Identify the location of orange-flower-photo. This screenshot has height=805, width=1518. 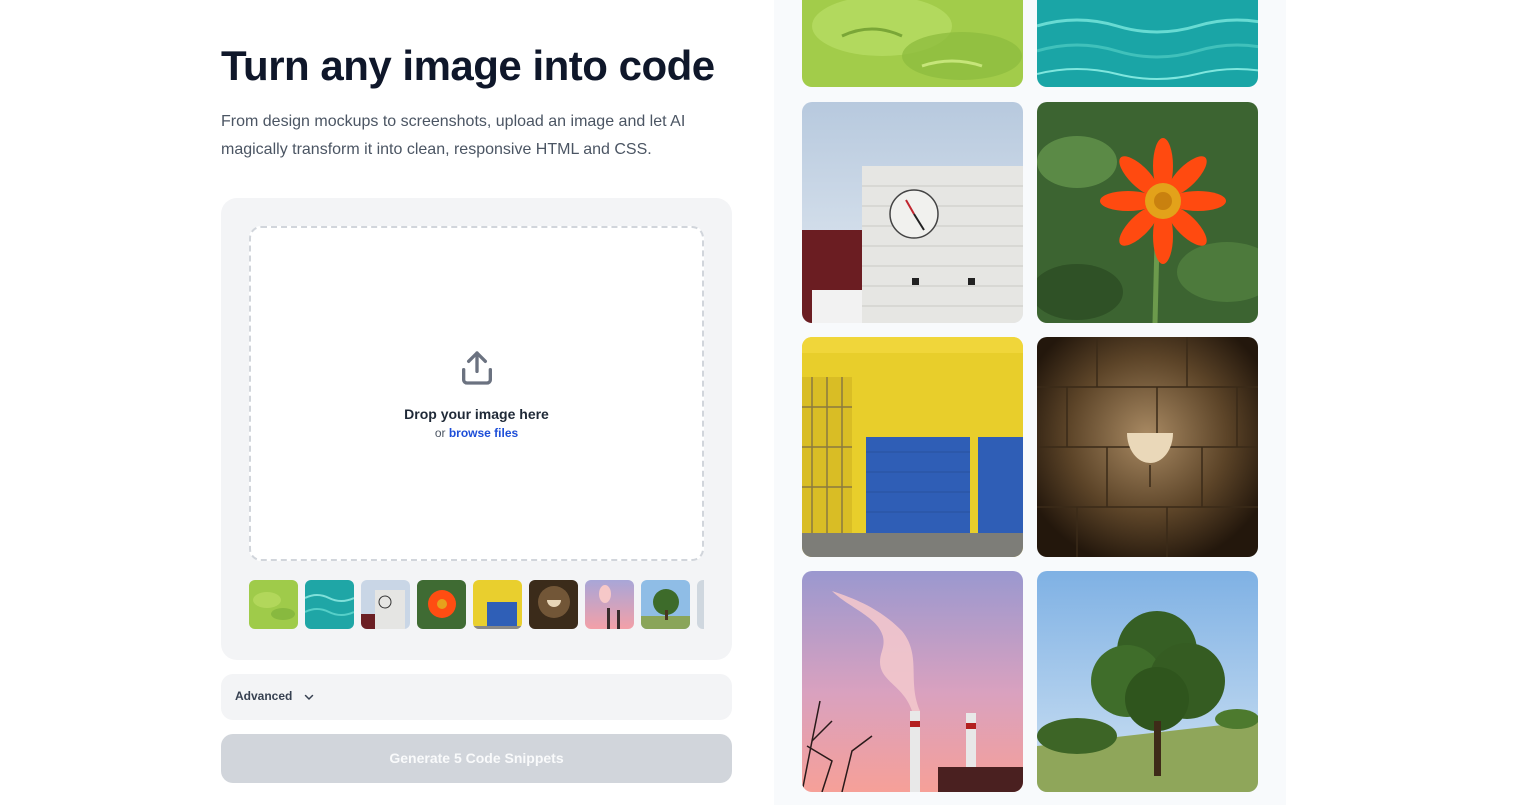
(1147, 212).